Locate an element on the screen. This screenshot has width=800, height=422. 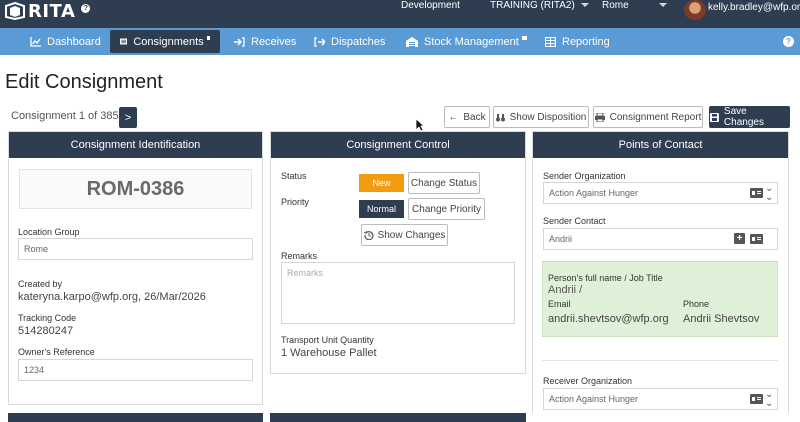
priority-label: Priority is located at coordinates (295, 202).